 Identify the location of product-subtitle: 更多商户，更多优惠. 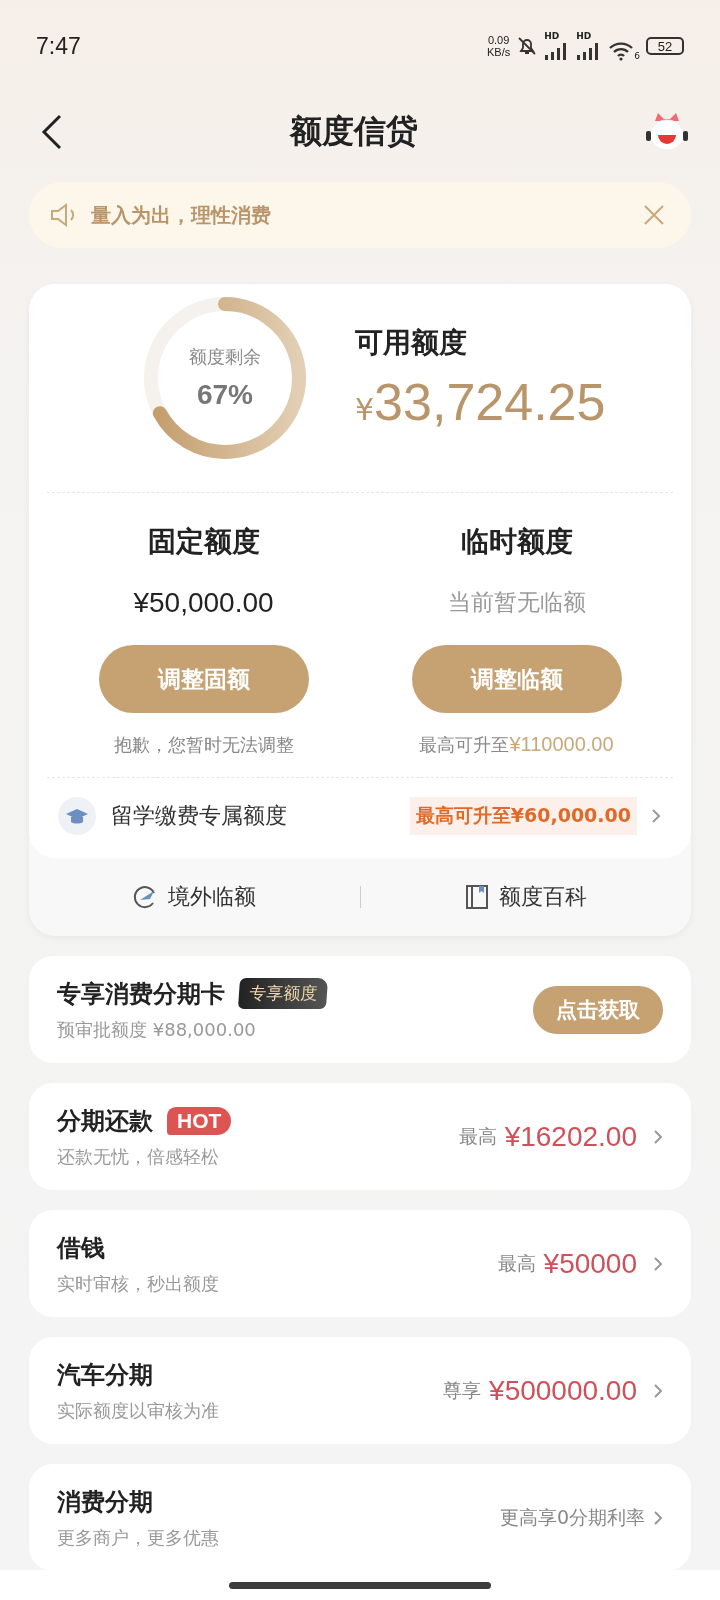
(138, 1537).